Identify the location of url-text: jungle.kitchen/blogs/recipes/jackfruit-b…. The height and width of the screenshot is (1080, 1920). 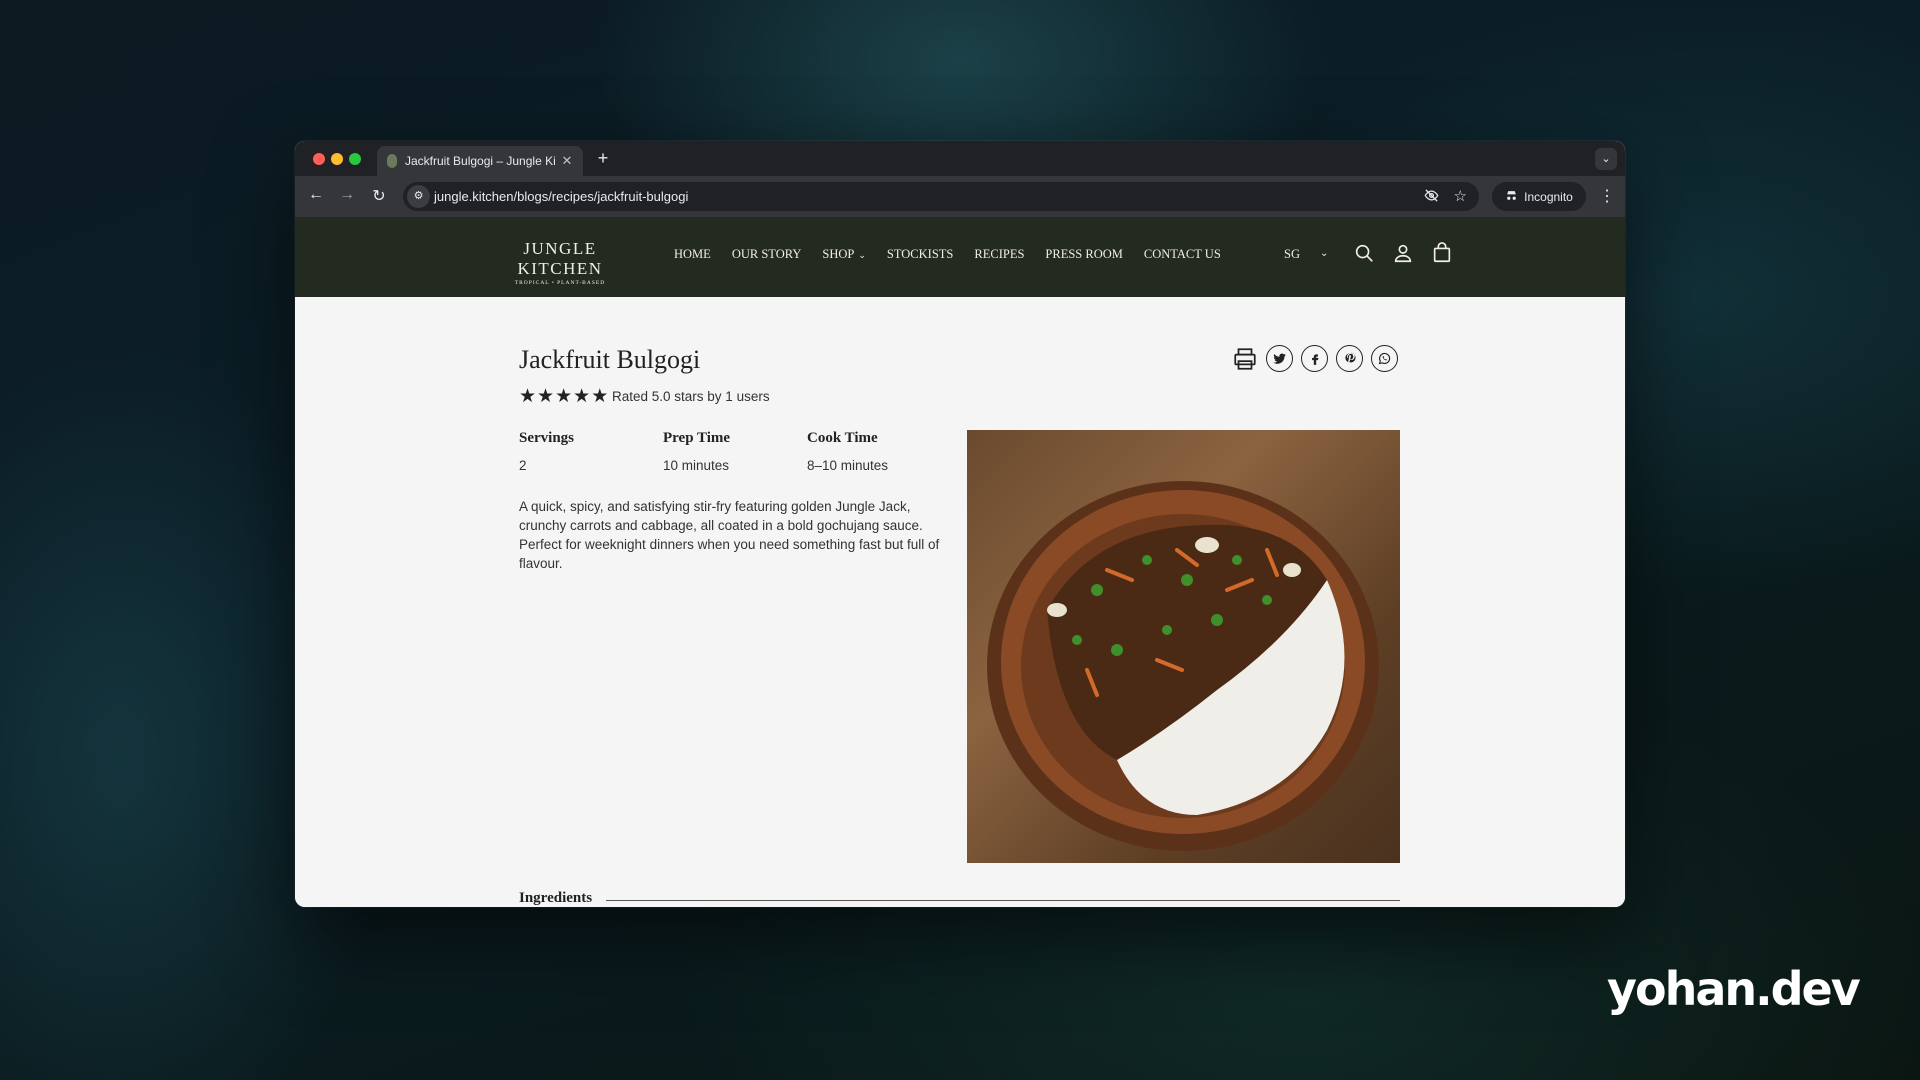
(561, 196).